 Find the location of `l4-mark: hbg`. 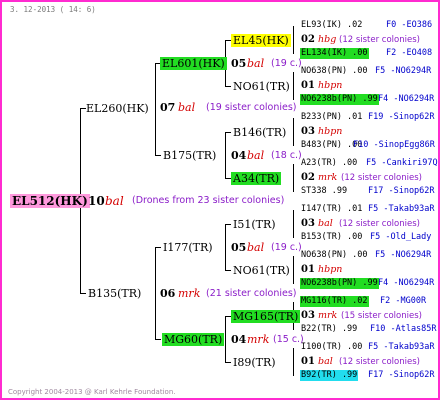

l4-mark: hbg is located at coordinates (327, 39).